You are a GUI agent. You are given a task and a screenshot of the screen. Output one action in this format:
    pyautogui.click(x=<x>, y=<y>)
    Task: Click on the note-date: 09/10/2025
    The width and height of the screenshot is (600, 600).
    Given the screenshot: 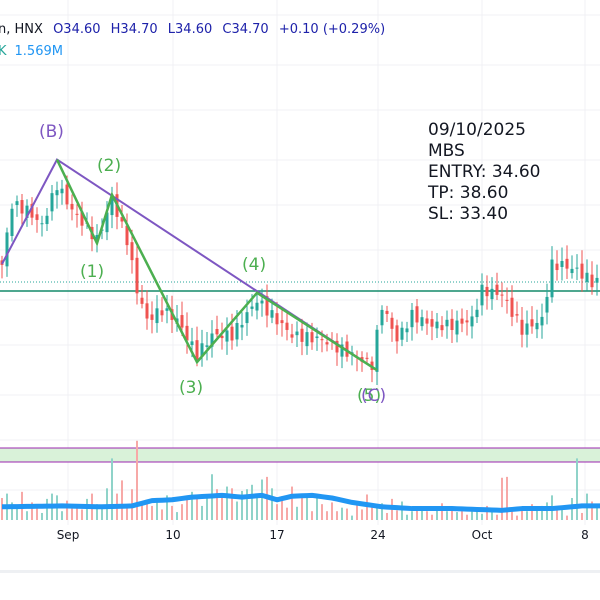 What is the action you would take?
    pyautogui.click(x=477, y=130)
    